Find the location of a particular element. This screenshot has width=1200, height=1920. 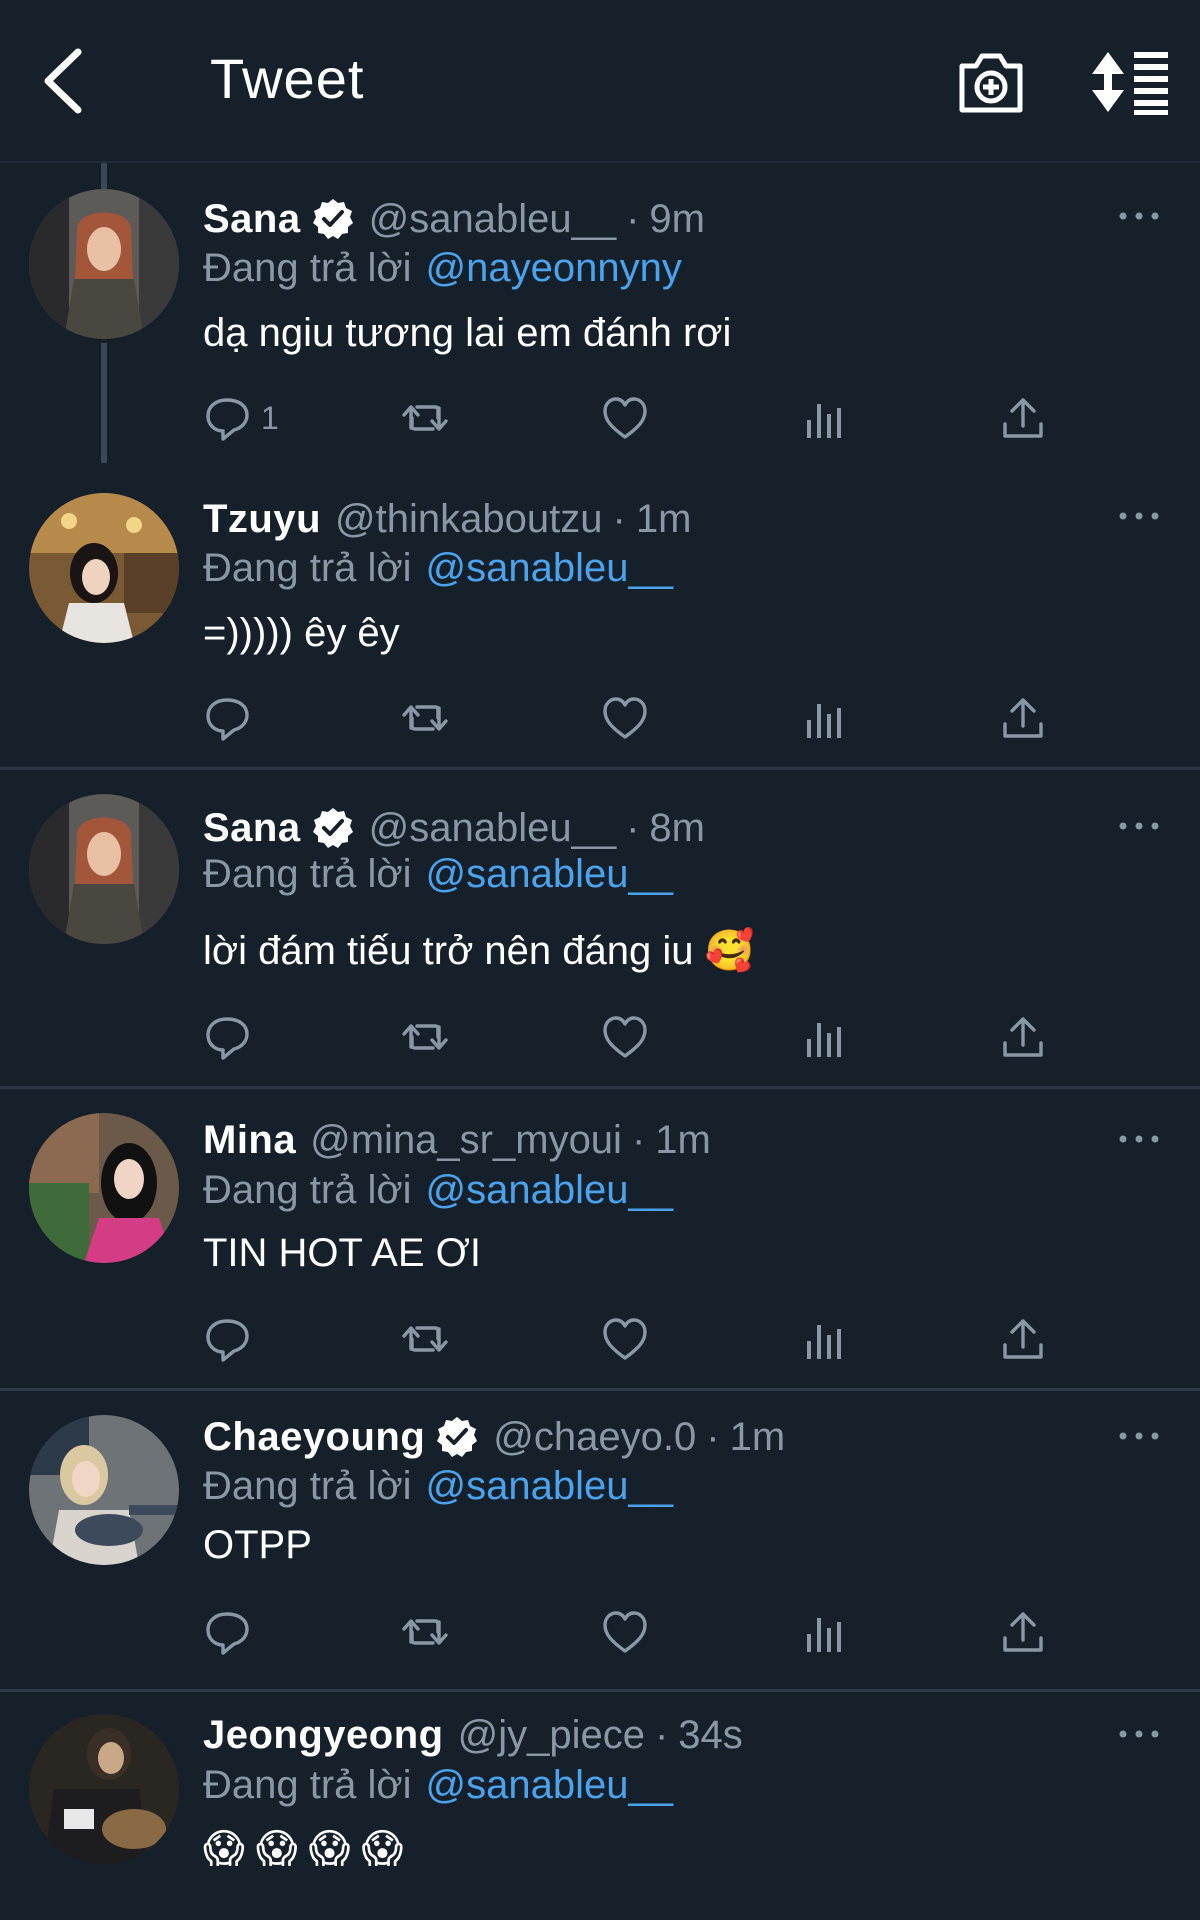

tweet-text: TIN HOT AE ƠI is located at coordinates (342, 1253).